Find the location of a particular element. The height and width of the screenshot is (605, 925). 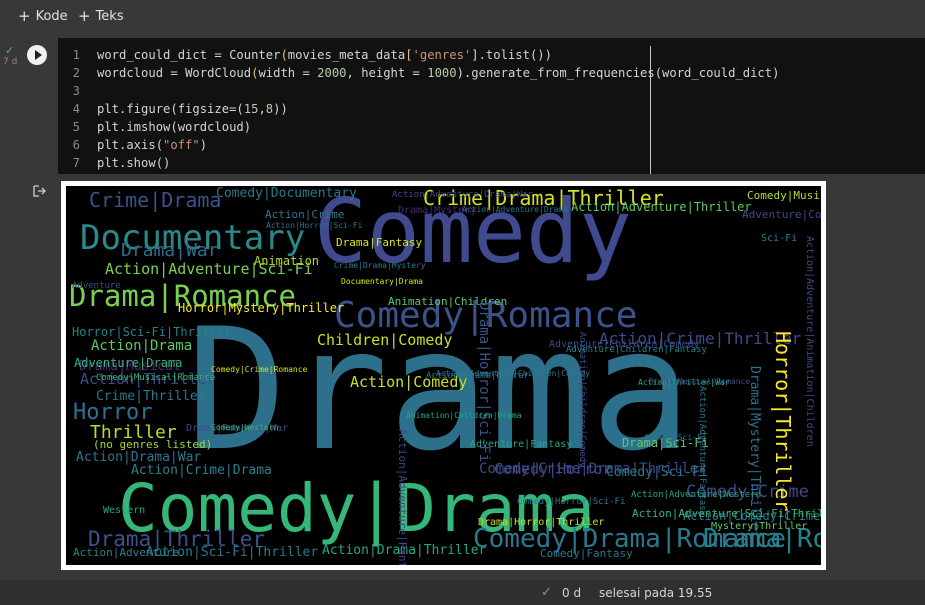

output-actions-icon is located at coordinates (39, 191).